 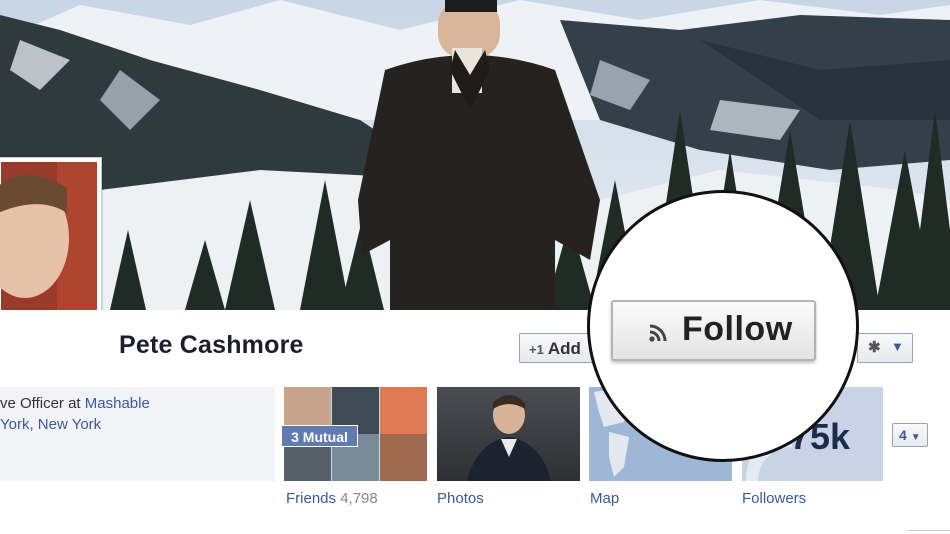 I want to click on photos-tile, so click(x=508, y=434).